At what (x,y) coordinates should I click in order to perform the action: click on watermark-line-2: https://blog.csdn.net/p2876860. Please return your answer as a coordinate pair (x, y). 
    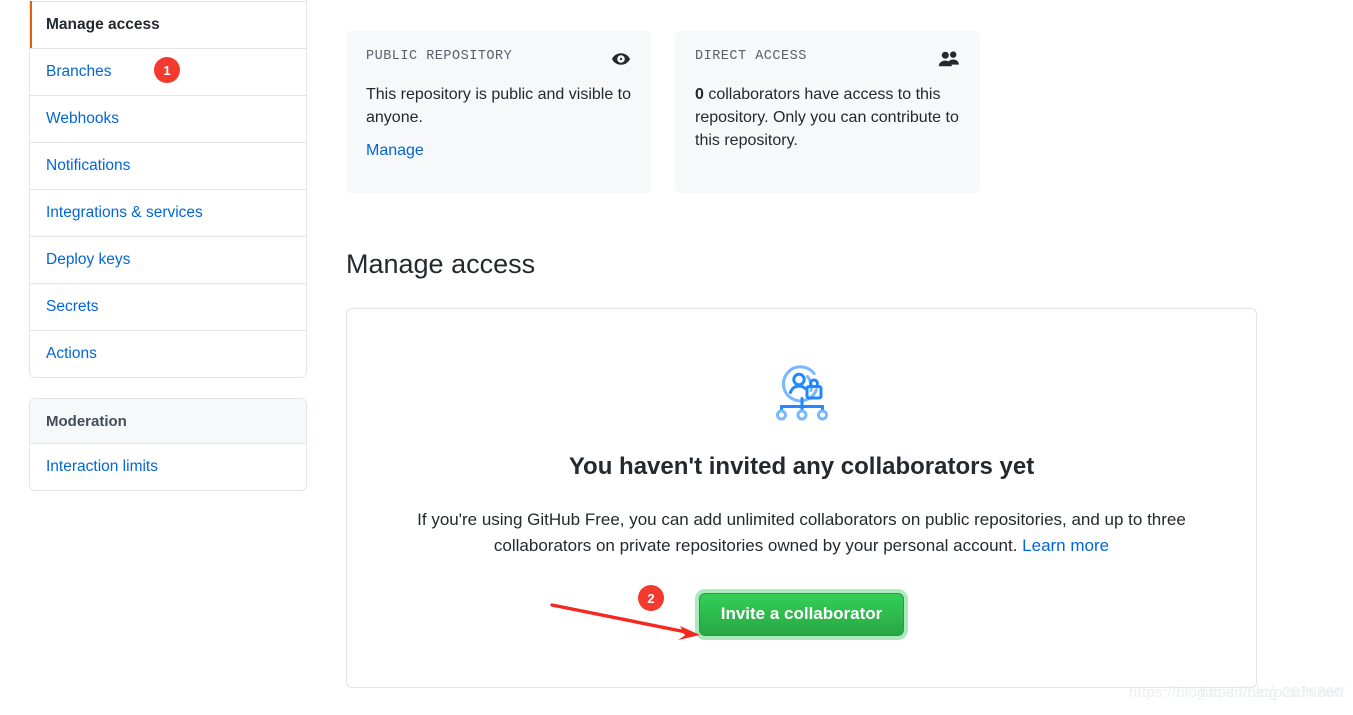
    Looking at the image, I should click on (1235, 692).